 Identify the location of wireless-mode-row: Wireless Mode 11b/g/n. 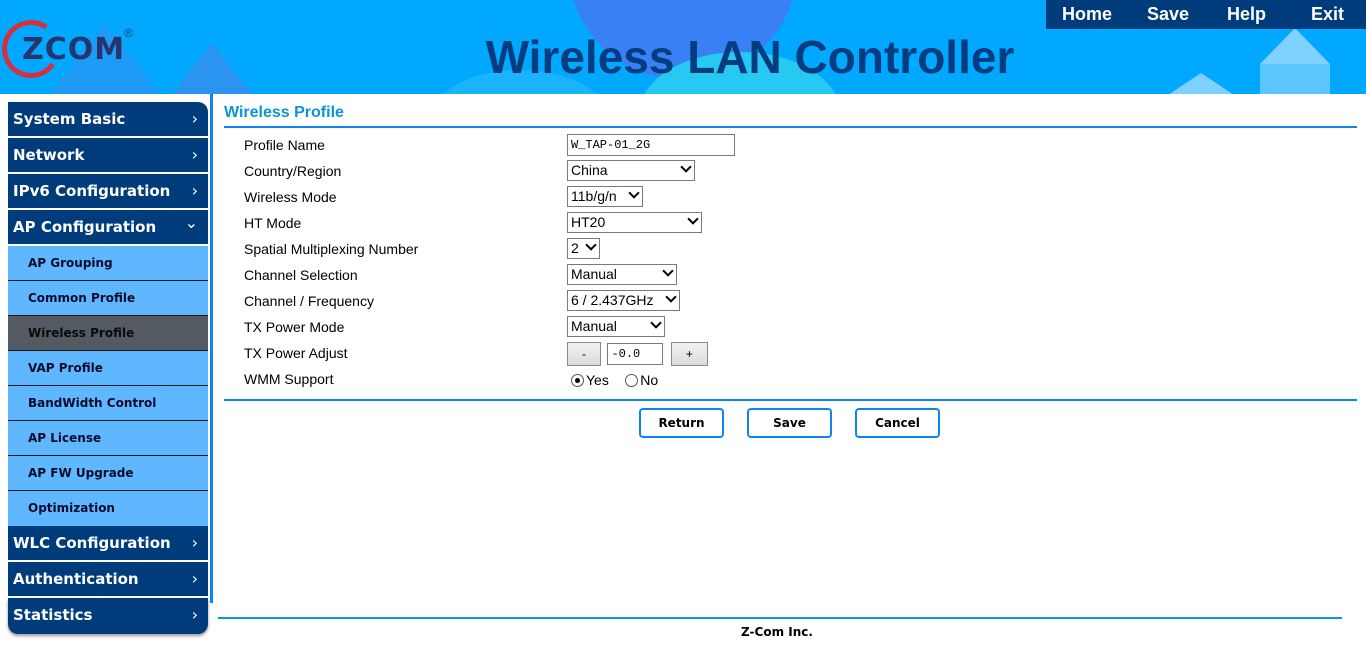
(790, 199).